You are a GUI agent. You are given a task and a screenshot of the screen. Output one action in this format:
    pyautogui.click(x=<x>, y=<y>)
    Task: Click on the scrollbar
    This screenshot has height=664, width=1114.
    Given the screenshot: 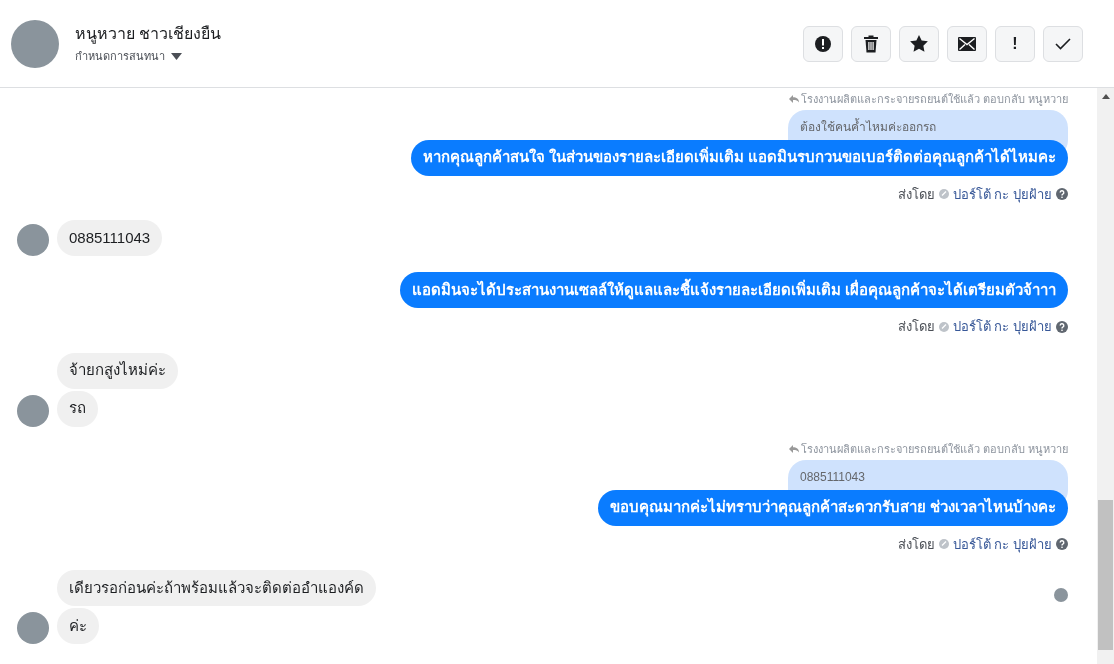 What is the action you would take?
    pyautogui.click(x=1105, y=376)
    